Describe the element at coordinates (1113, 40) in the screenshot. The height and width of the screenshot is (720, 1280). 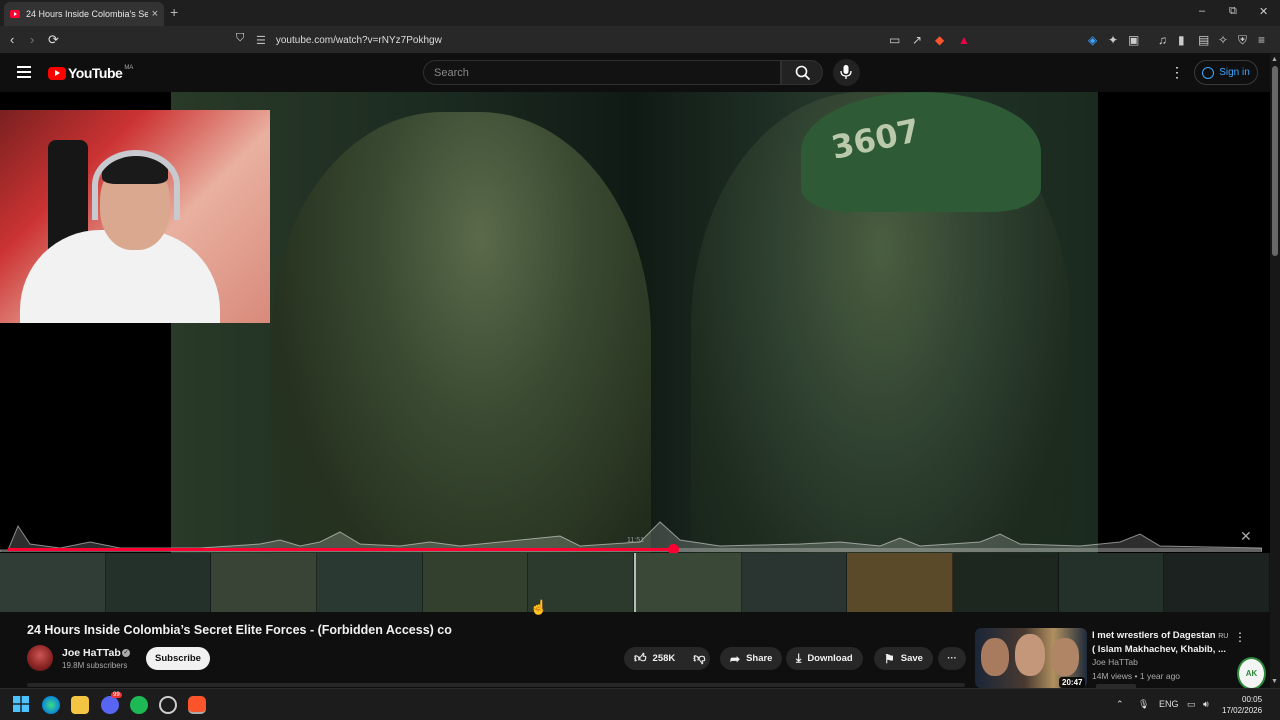
I see `extensions-icon: ✦` at that location.